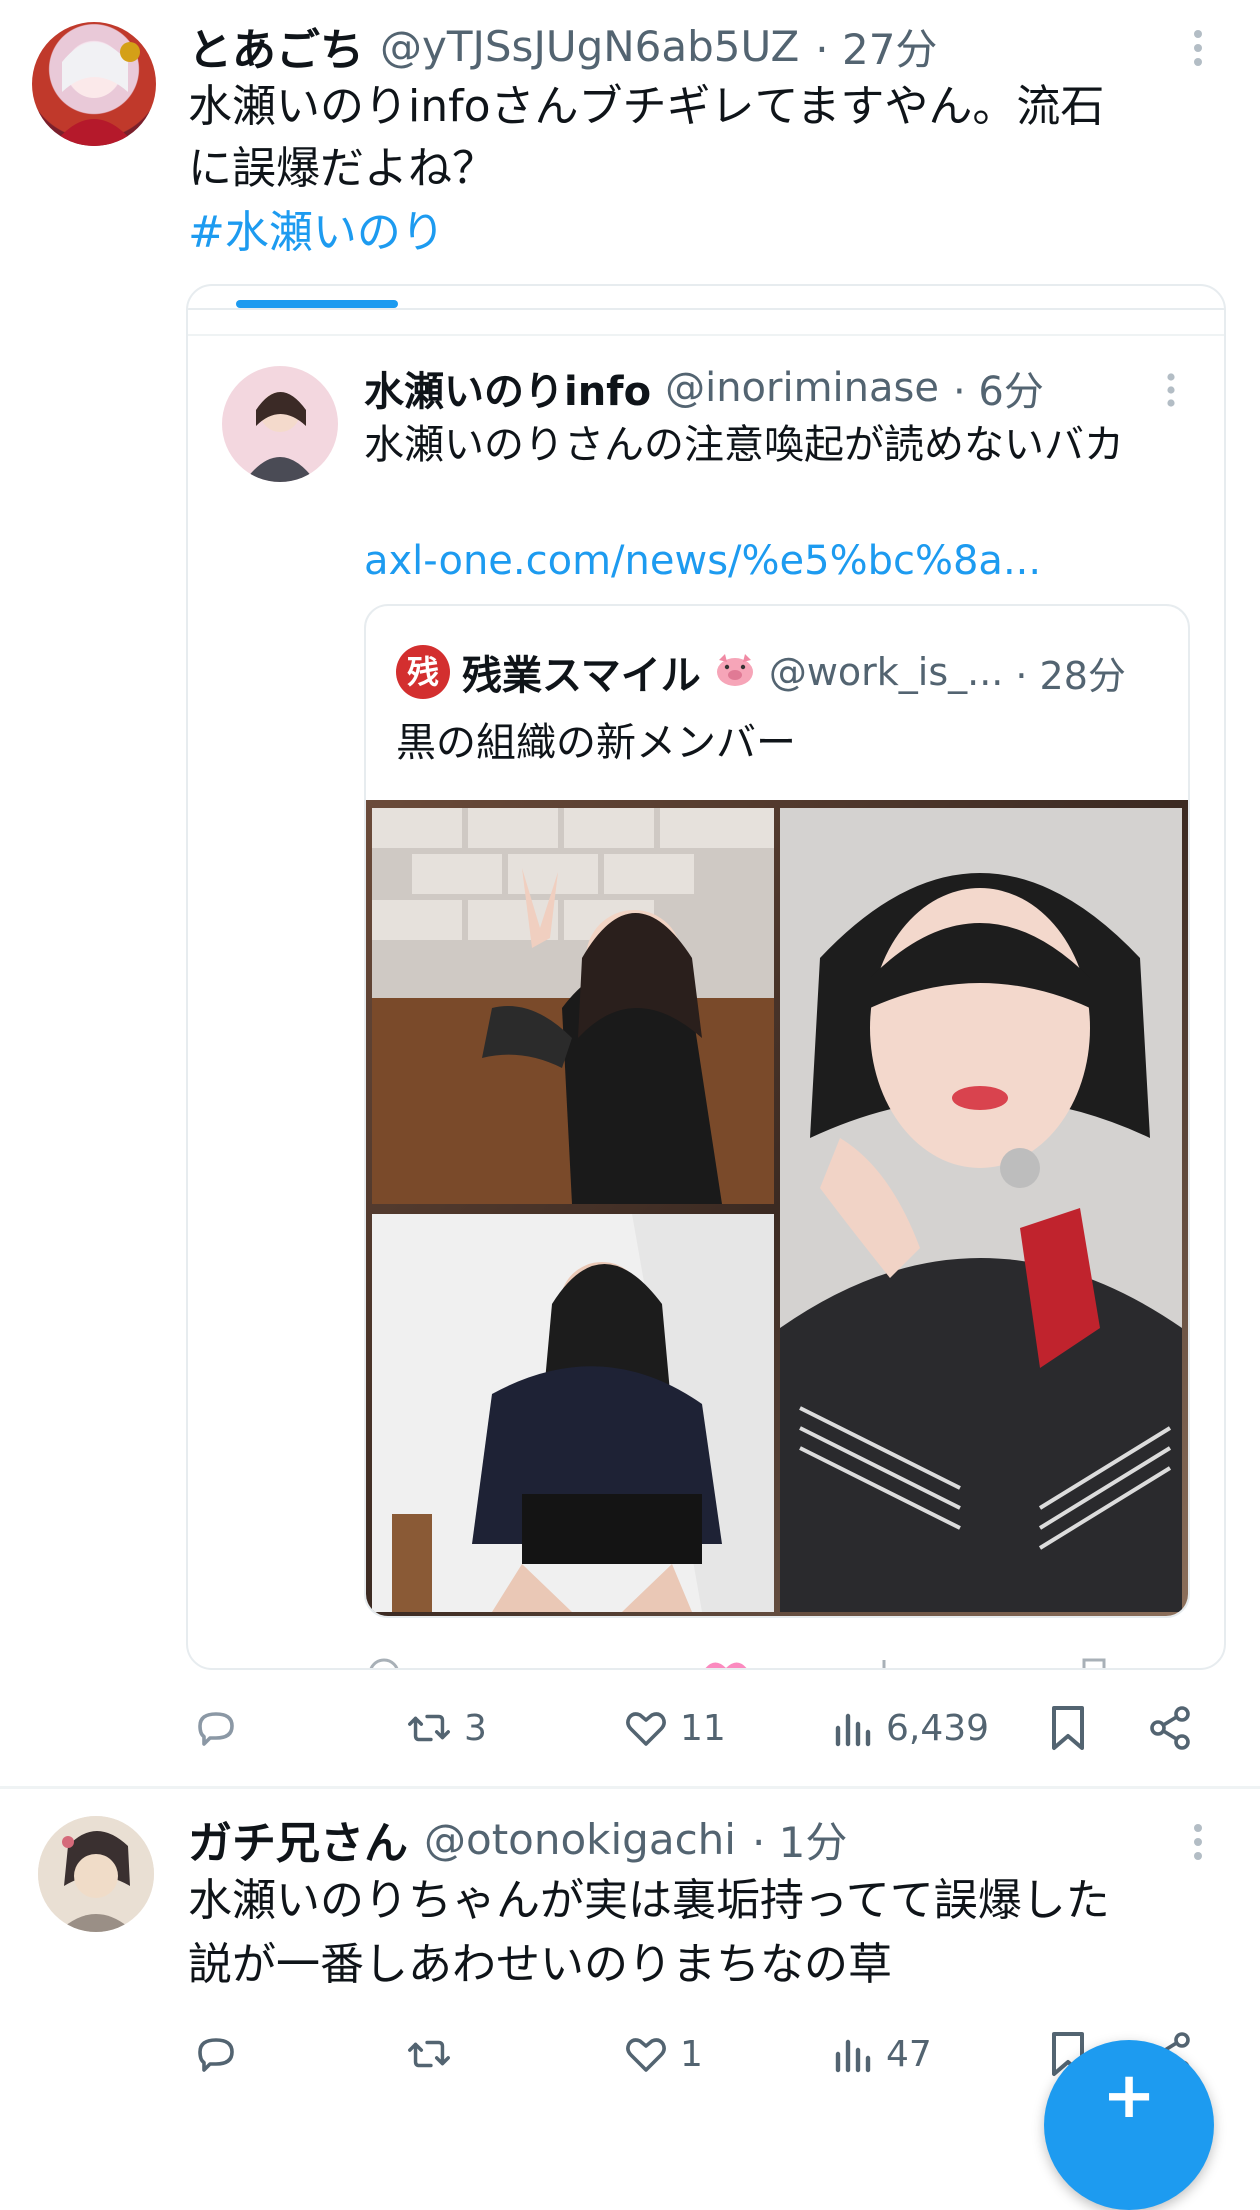 This screenshot has width=1260, height=2210. What do you see at coordinates (573, 1006) in the screenshot?
I see `photo-top-left` at bounding box center [573, 1006].